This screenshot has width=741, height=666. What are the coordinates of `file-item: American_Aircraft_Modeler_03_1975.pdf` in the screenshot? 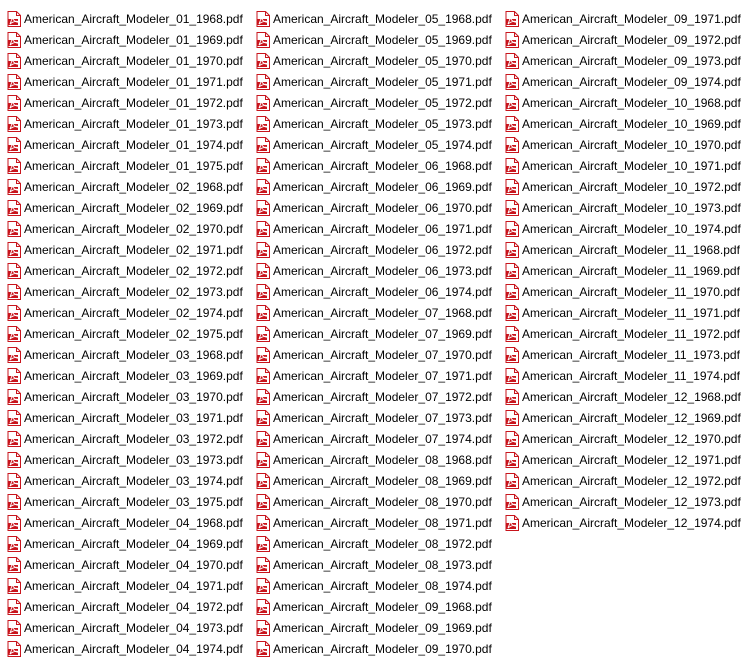 It's located at (131, 501).